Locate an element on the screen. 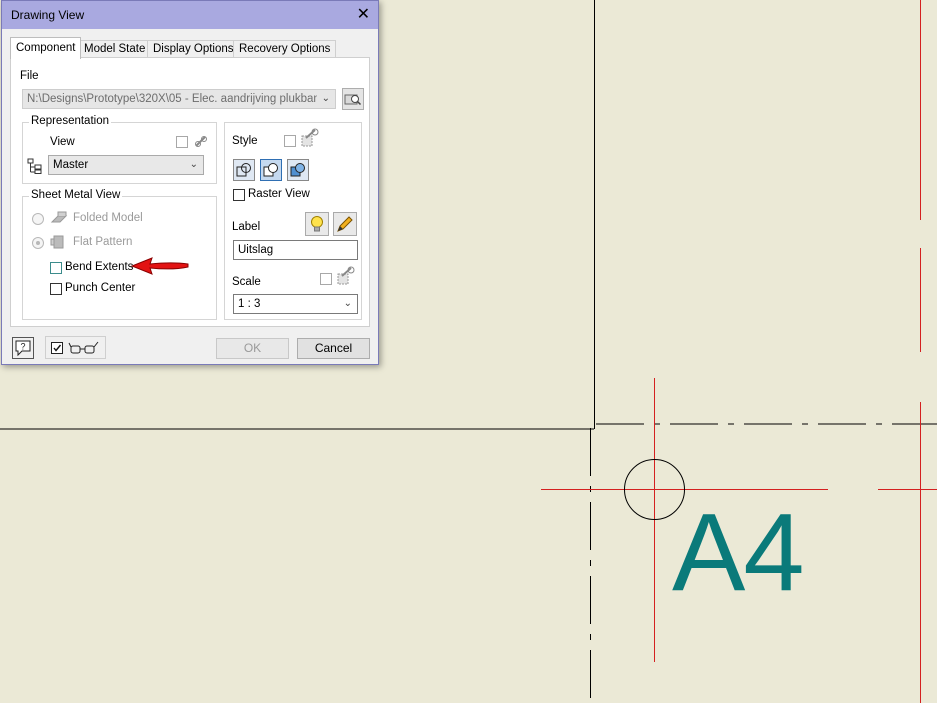  tab-display-options: Display Options is located at coordinates (193, 49).